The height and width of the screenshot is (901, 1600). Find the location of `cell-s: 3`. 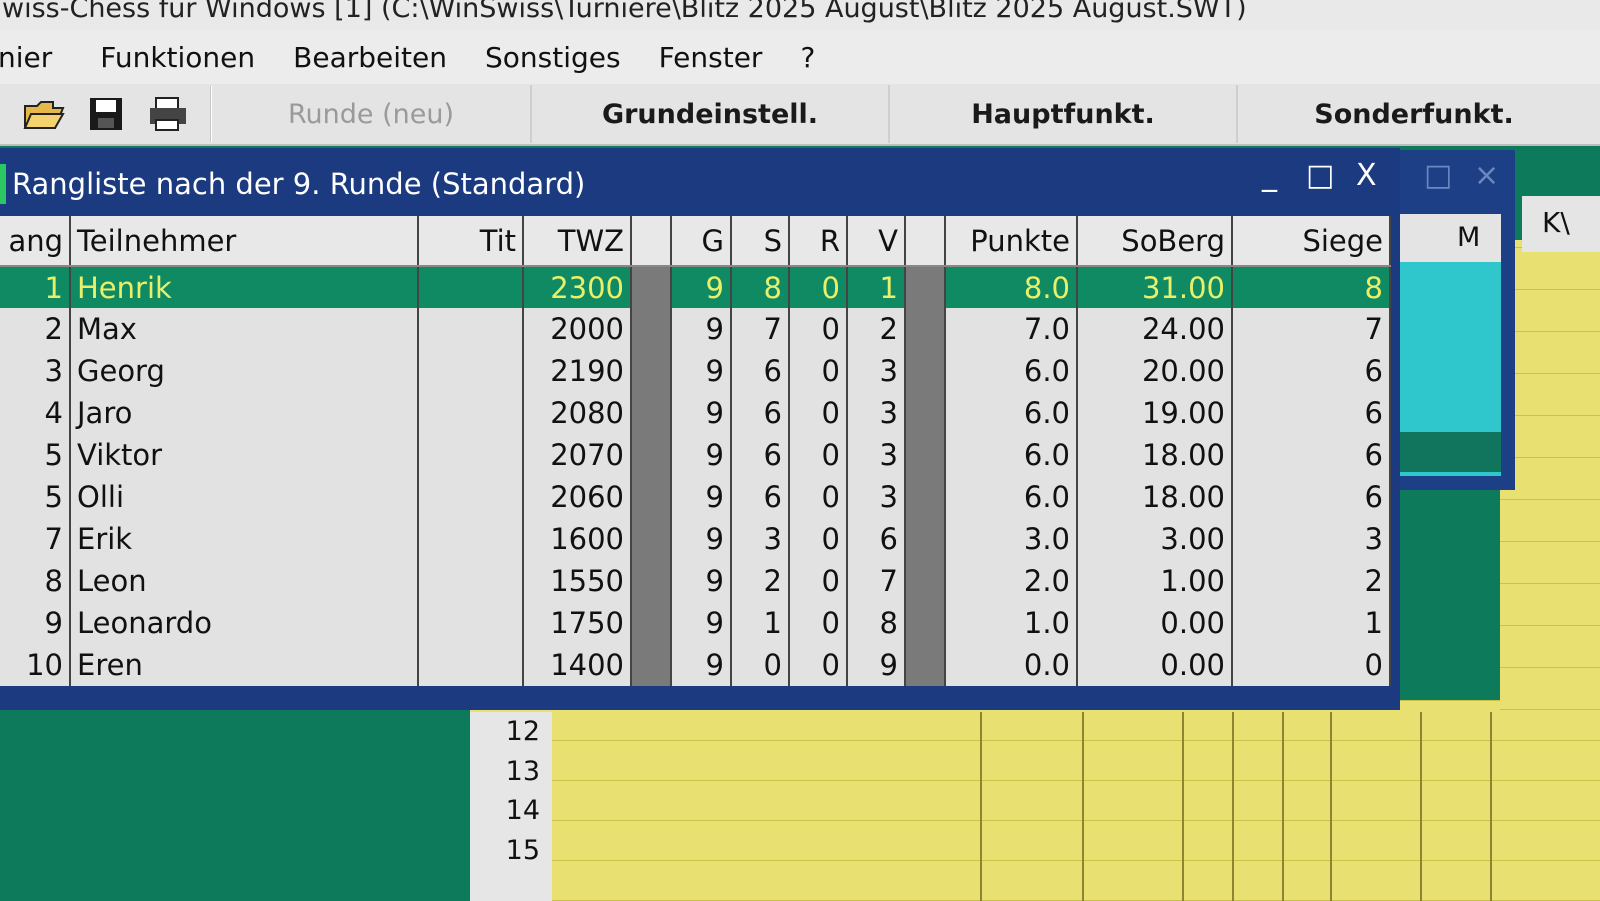

cell-s: 3 is located at coordinates (760, 539).